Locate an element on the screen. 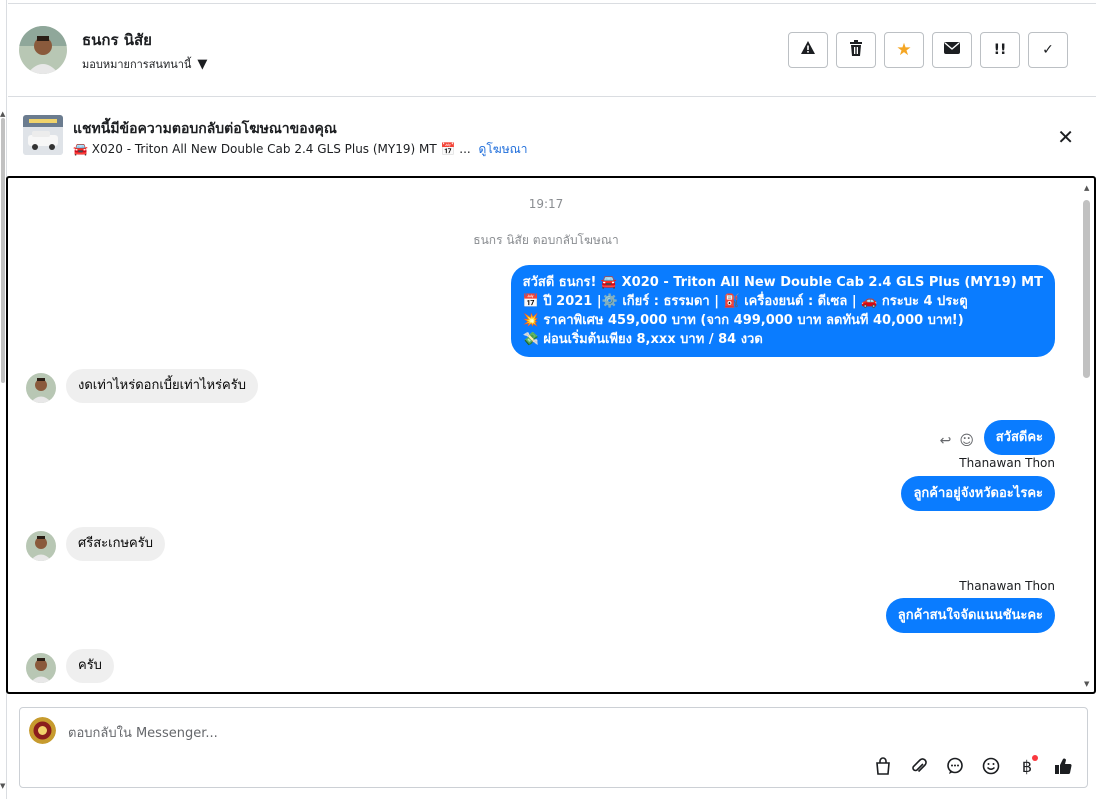 This screenshot has height=799, width=1096. message-timestamp: 19:17 is located at coordinates (546, 204).